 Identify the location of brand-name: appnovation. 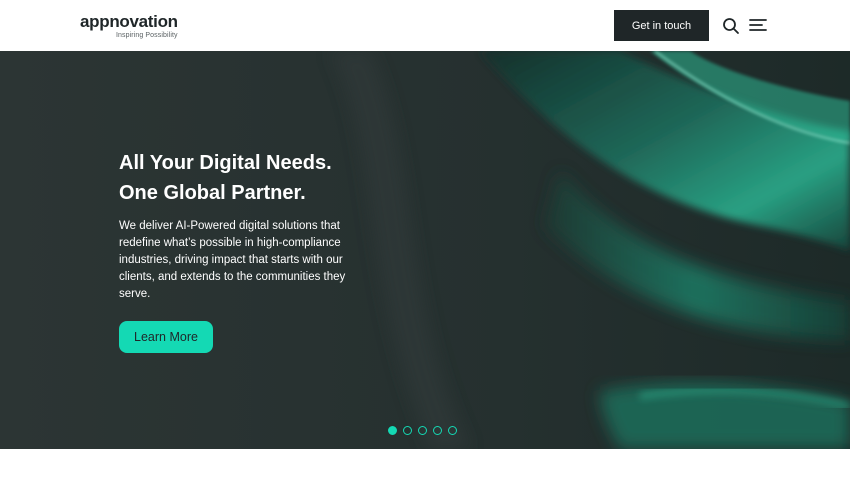
(129, 21).